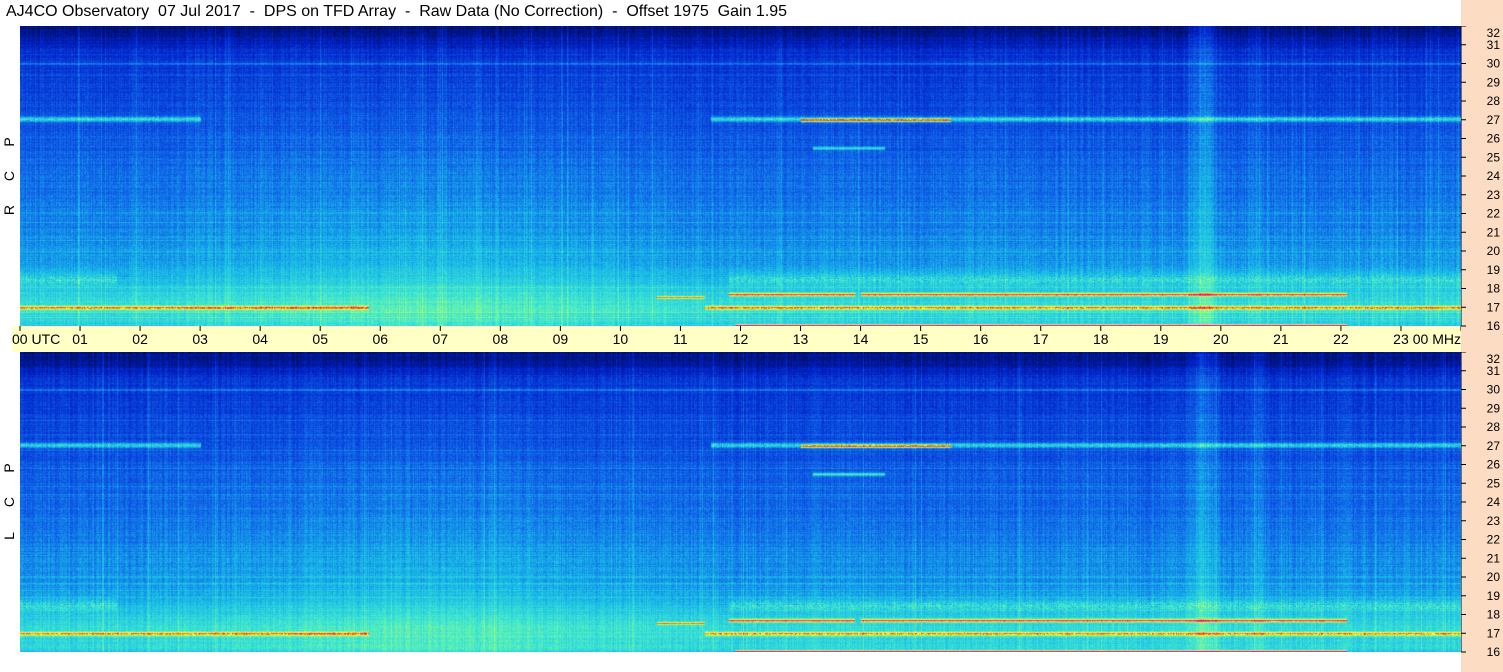 This screenshot has height=672, width=1503. I want to click on time-tick-label: 20, so click(1221, 339).